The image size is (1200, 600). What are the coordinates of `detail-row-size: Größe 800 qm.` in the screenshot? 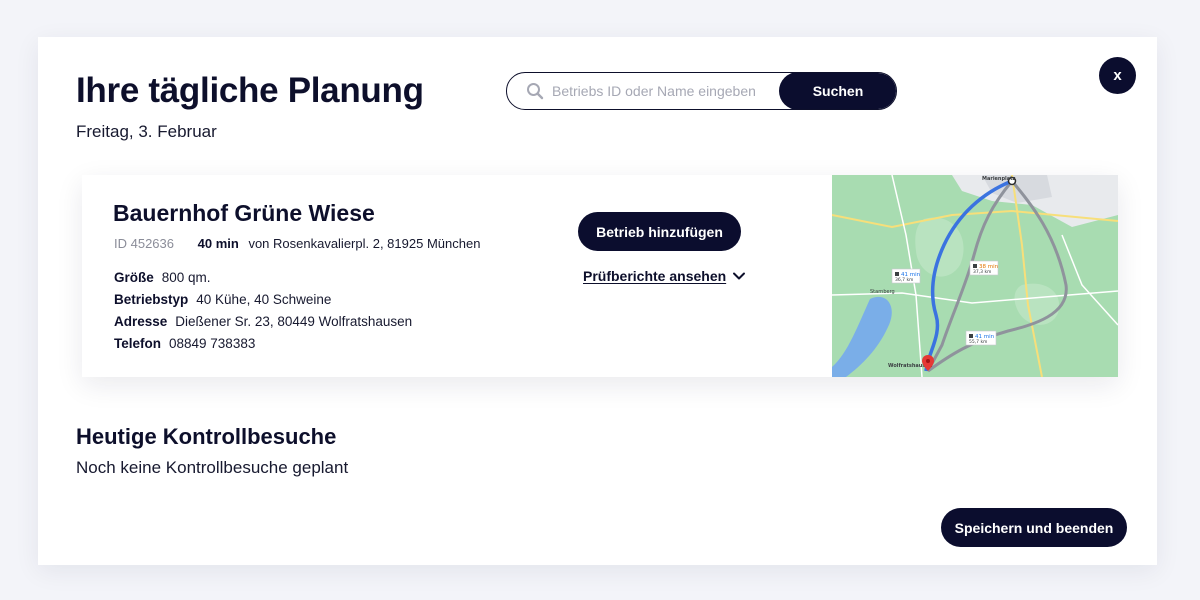 It's located at (263, 281).